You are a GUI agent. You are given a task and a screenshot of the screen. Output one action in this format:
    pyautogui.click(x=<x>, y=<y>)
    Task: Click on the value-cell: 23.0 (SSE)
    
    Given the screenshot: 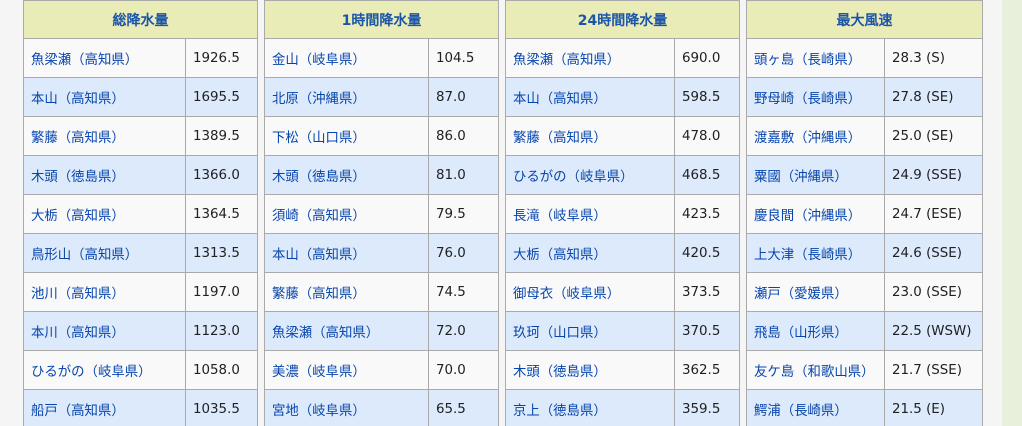 What is the action you would take?
    pyautogui.click(x=933, y=292)
    